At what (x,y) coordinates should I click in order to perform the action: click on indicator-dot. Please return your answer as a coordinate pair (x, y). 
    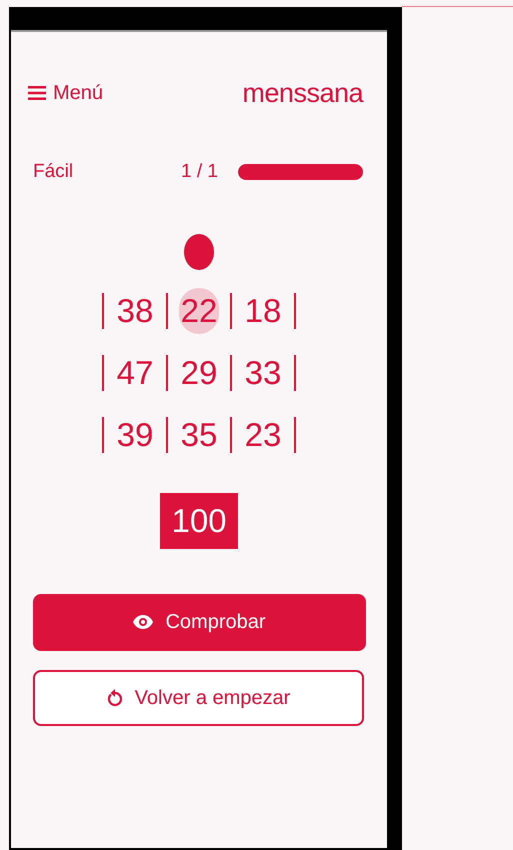
    Looking at the image, I should click on (199, 252).